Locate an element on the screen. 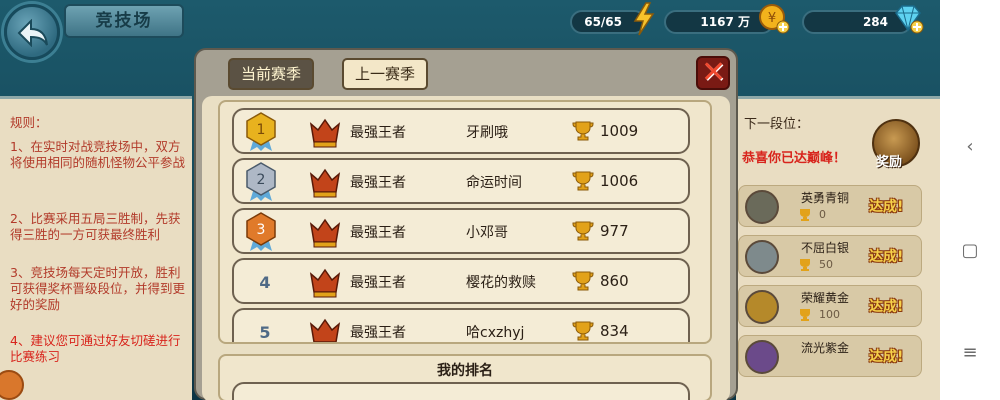 The image size is (1000, 400). congrats-text: 恭喜你已达巅峰！ is located at coordinates (794, 158).